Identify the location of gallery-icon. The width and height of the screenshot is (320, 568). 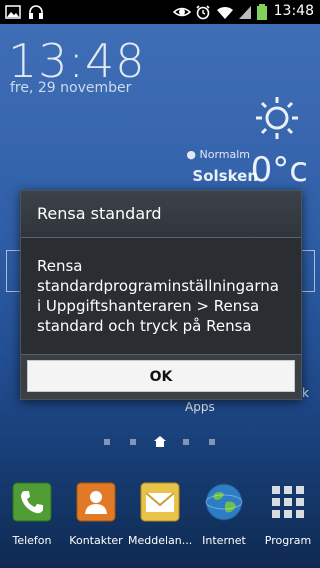
(13, 12).